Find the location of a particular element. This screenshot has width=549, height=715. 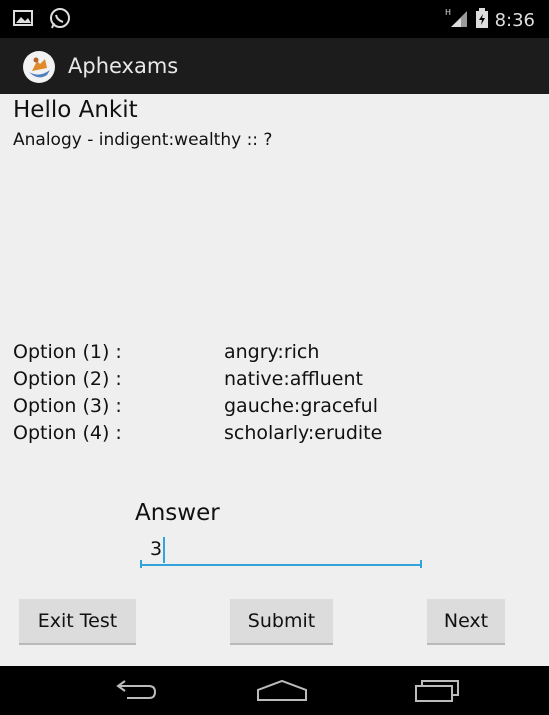

status-bar: H 8:36 is located at coordinates (274, 19).